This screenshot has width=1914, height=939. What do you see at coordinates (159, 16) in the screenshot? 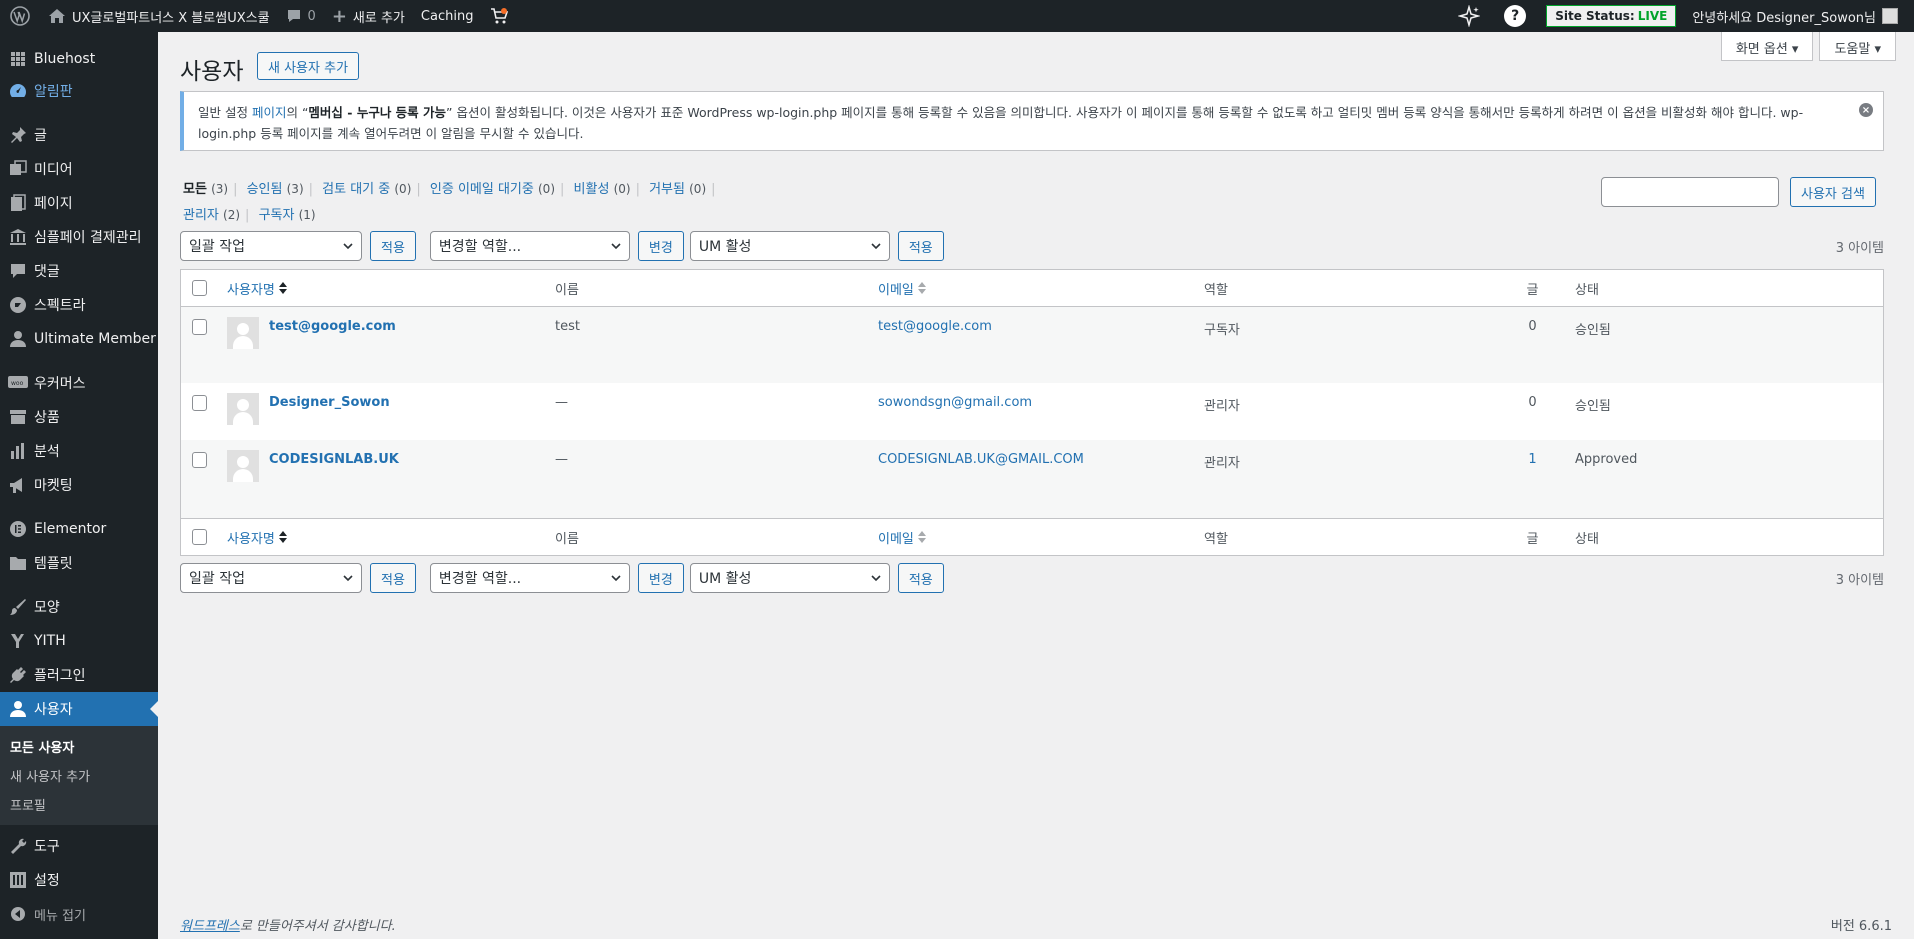
I see `site-name-link: UX글로벌파트너스 X 블로썸UX스쿨` at bounding box center [159, 16].